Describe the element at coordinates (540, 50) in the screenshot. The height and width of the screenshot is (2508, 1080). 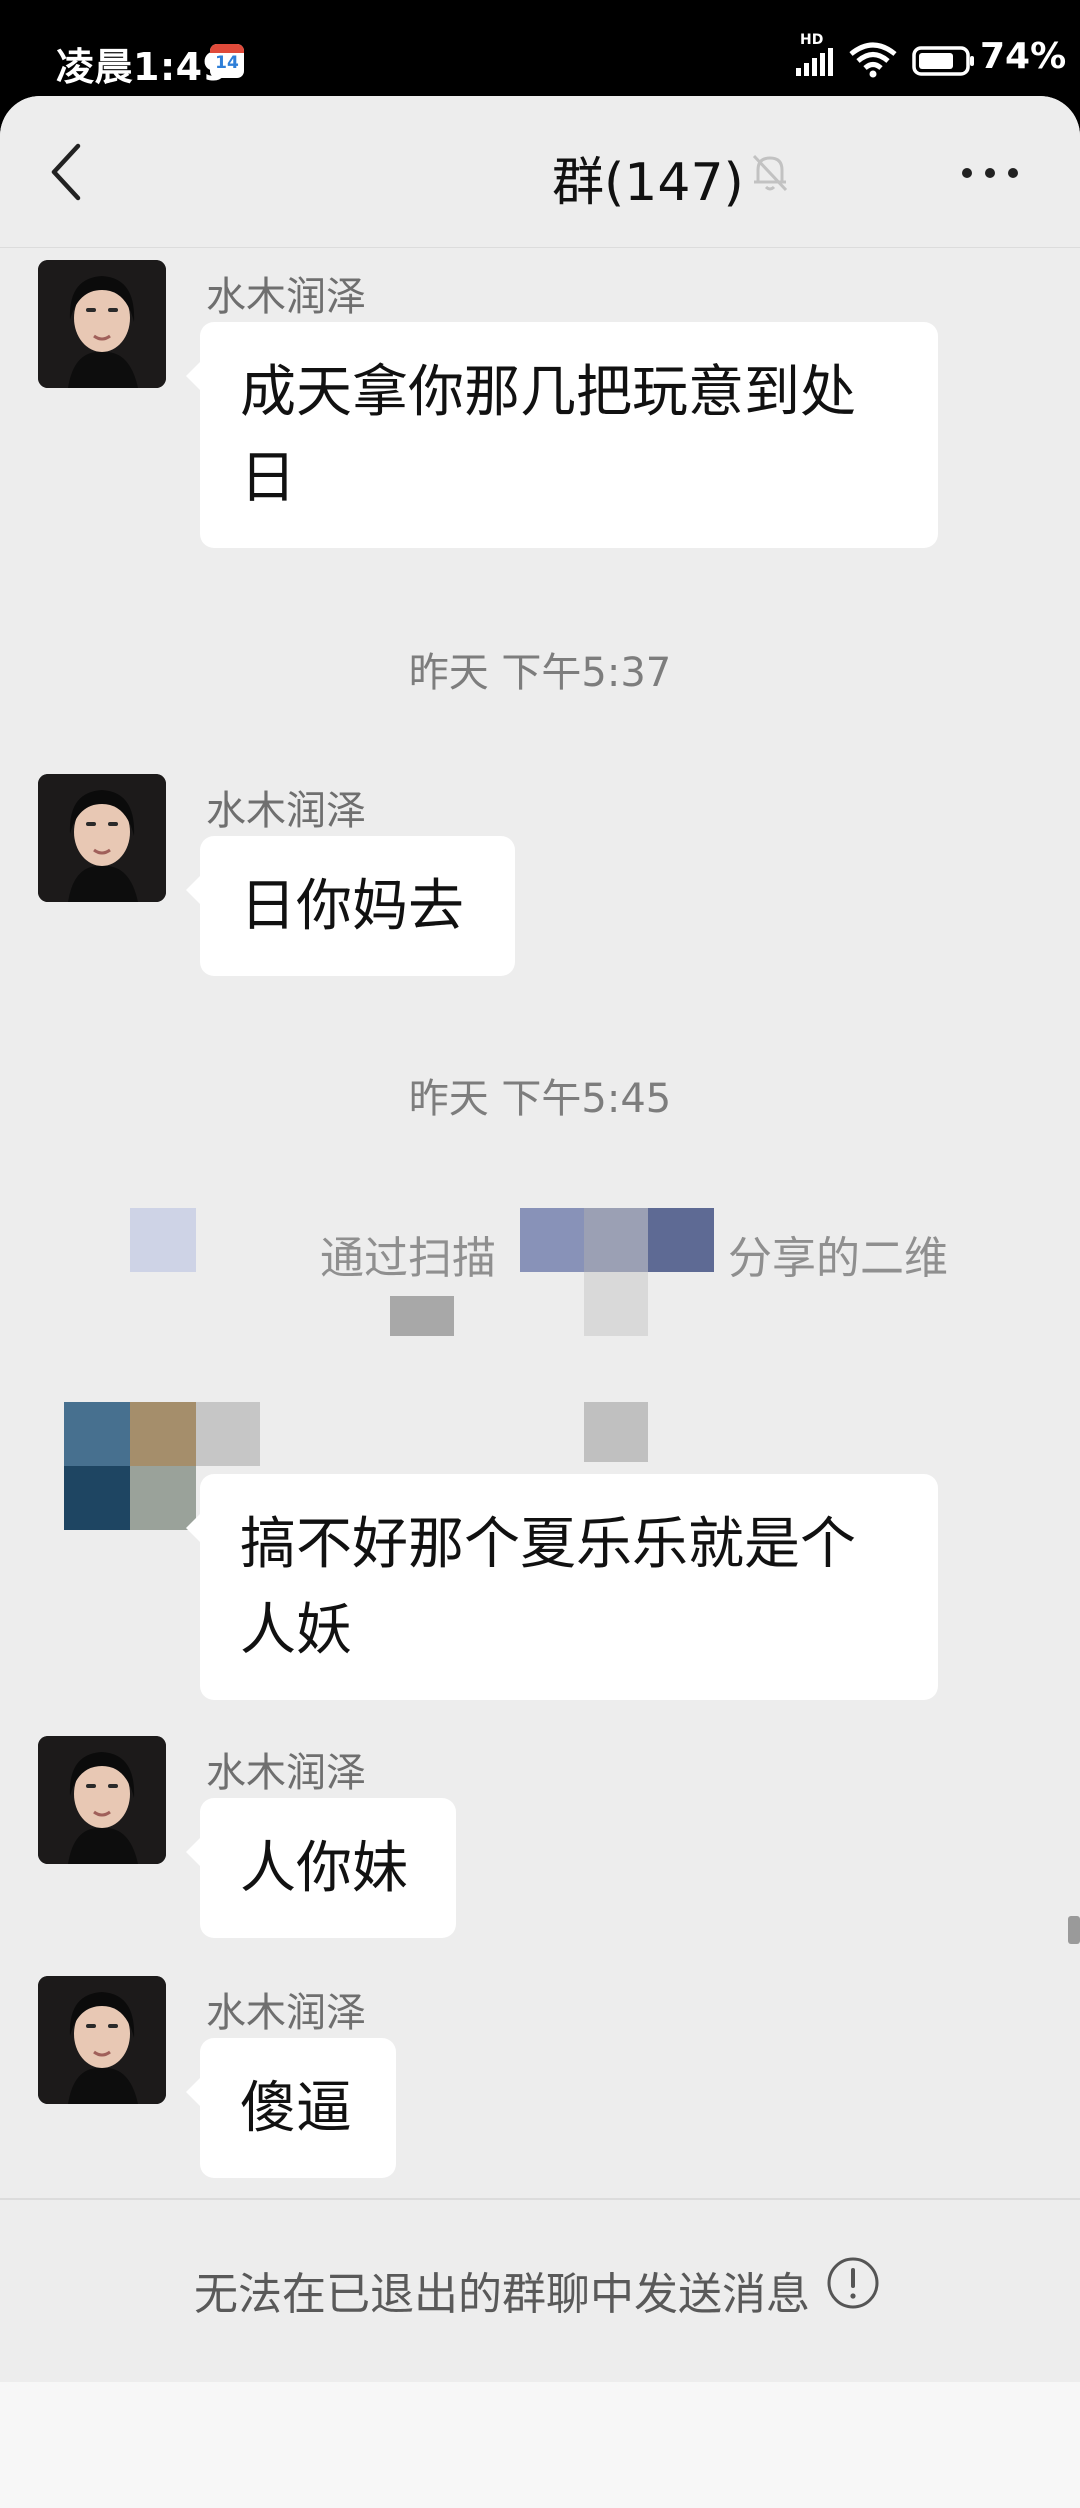
I see `status-bar: 凌晨1:49 14 HD 74%` at that location.